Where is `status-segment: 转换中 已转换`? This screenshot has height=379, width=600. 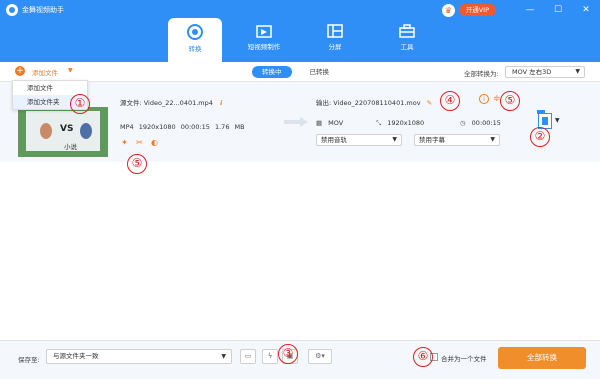
status-segment: 转换中 已转换 is located at coordinates (295, 72).